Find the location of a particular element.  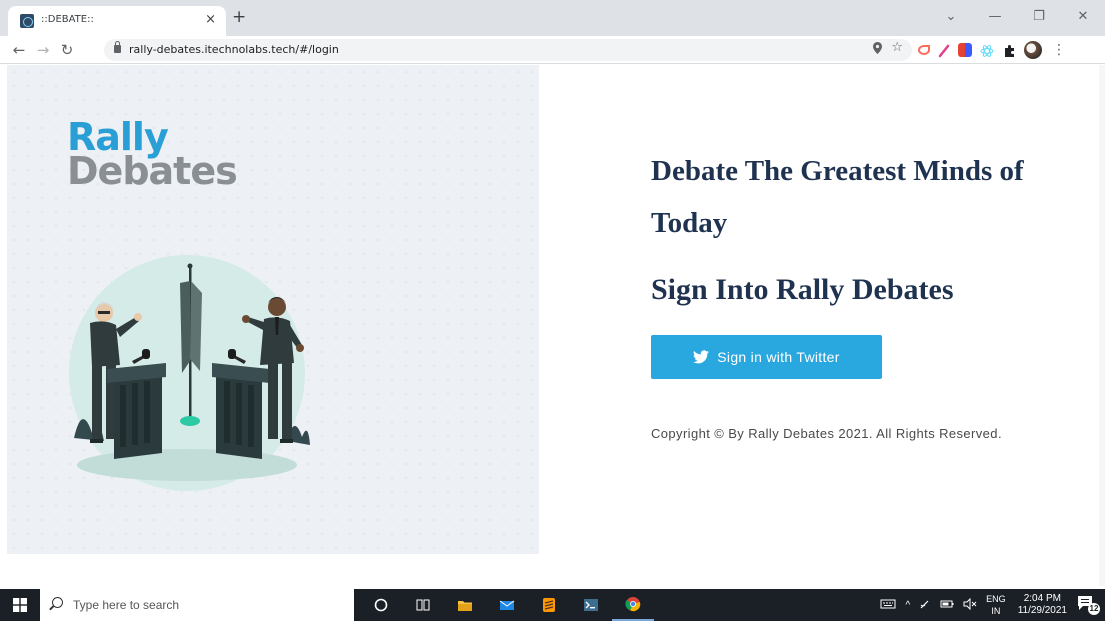

battery-icon is located at coordinates (947, 605).